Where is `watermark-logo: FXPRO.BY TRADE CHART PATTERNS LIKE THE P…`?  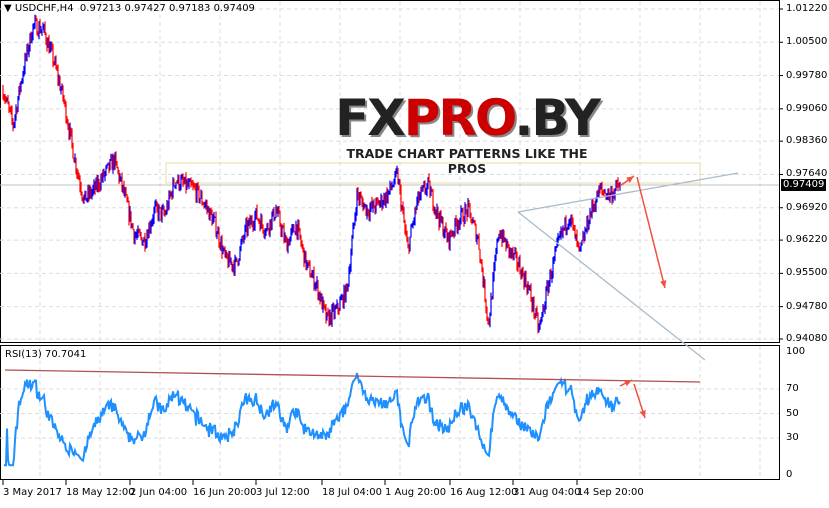 watermark-logo: FXPRO.BY TRADE CHART PATTERNS LIKE THE P… is located at coordinates (467, 134).